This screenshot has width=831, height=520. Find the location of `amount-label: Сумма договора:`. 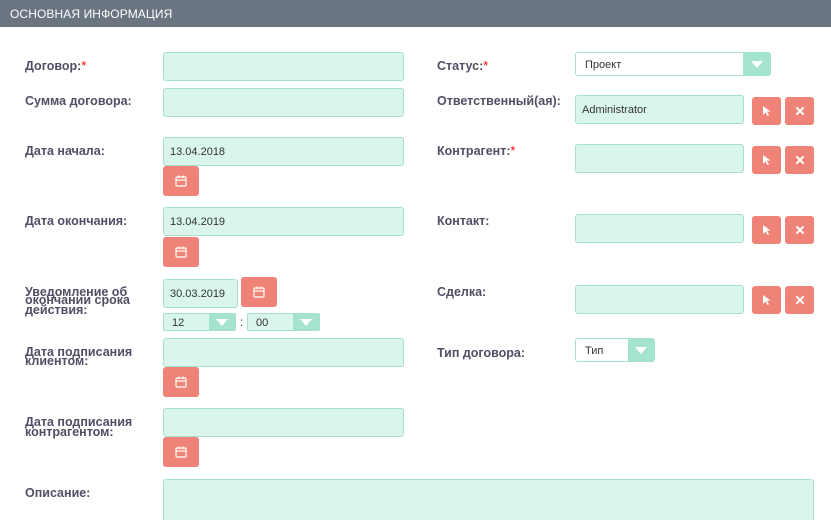

amount-label: Сумма договора: is located at coordinates (78, 101).